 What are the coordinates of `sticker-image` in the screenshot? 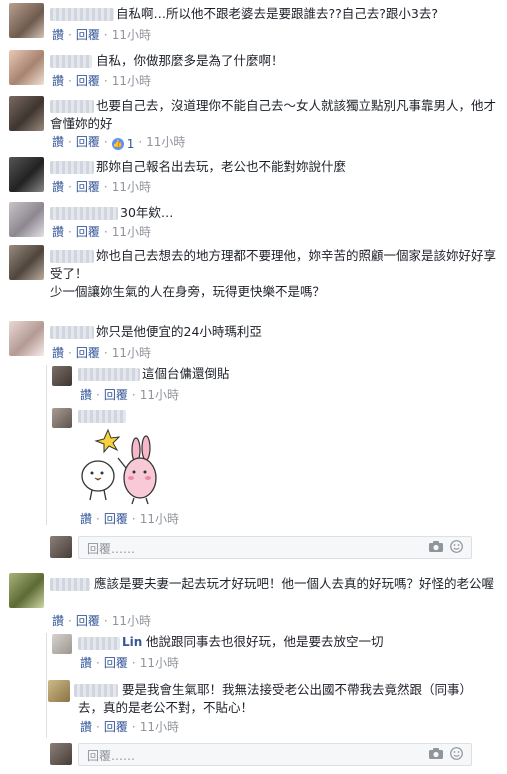 It's located at (119, 467).